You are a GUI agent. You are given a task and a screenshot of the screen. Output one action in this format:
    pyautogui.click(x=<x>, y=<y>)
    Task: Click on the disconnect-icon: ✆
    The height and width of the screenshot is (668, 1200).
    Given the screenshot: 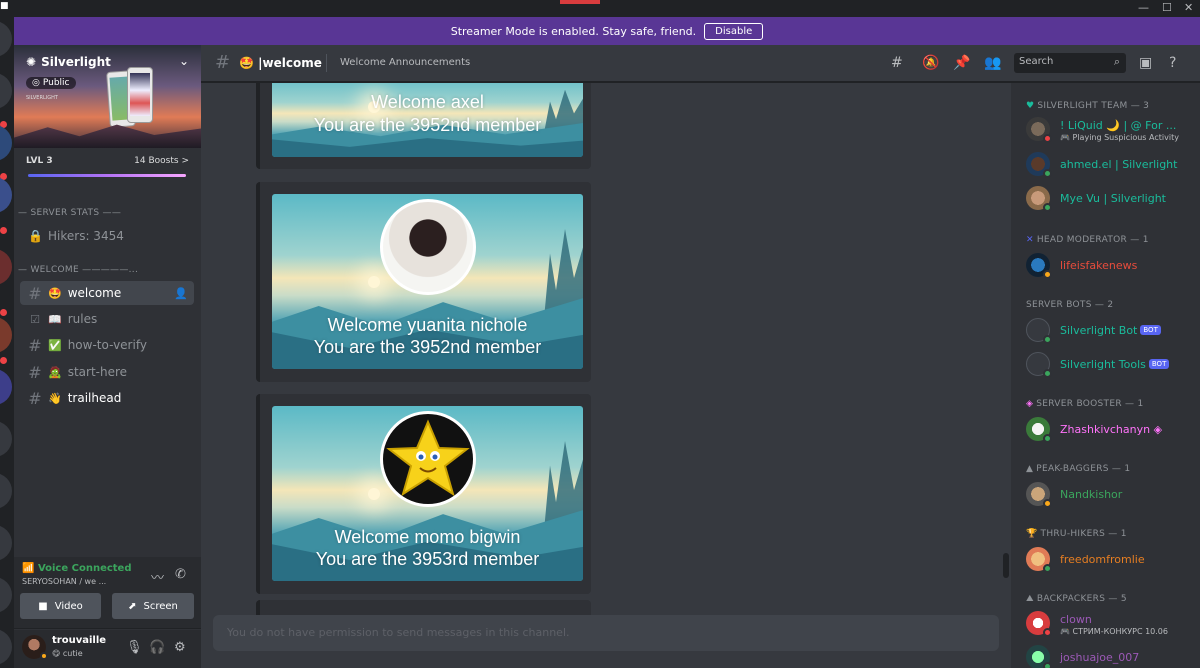 What is the action you would take?
    pyautogui.click(x=180, y=574)
    